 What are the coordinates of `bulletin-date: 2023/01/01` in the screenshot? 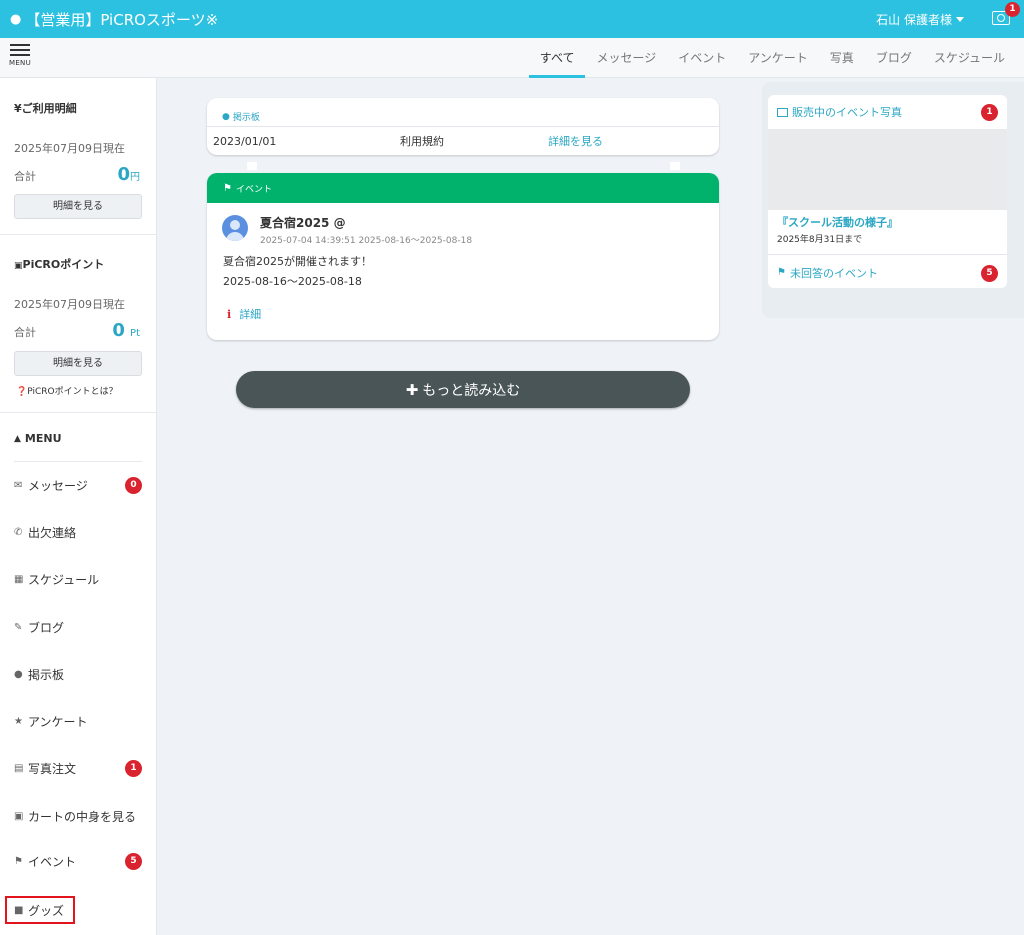 It's located at (245, 141).